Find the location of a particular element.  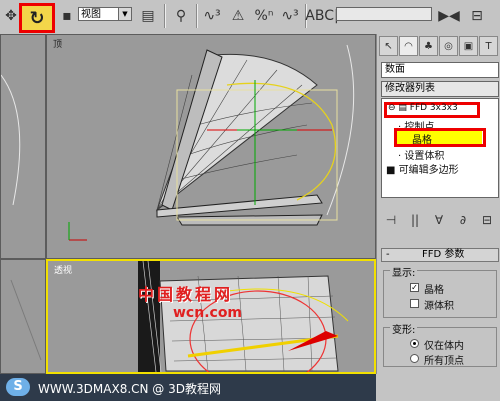

site-logo-icon: S is located at coordinates (18, 387).